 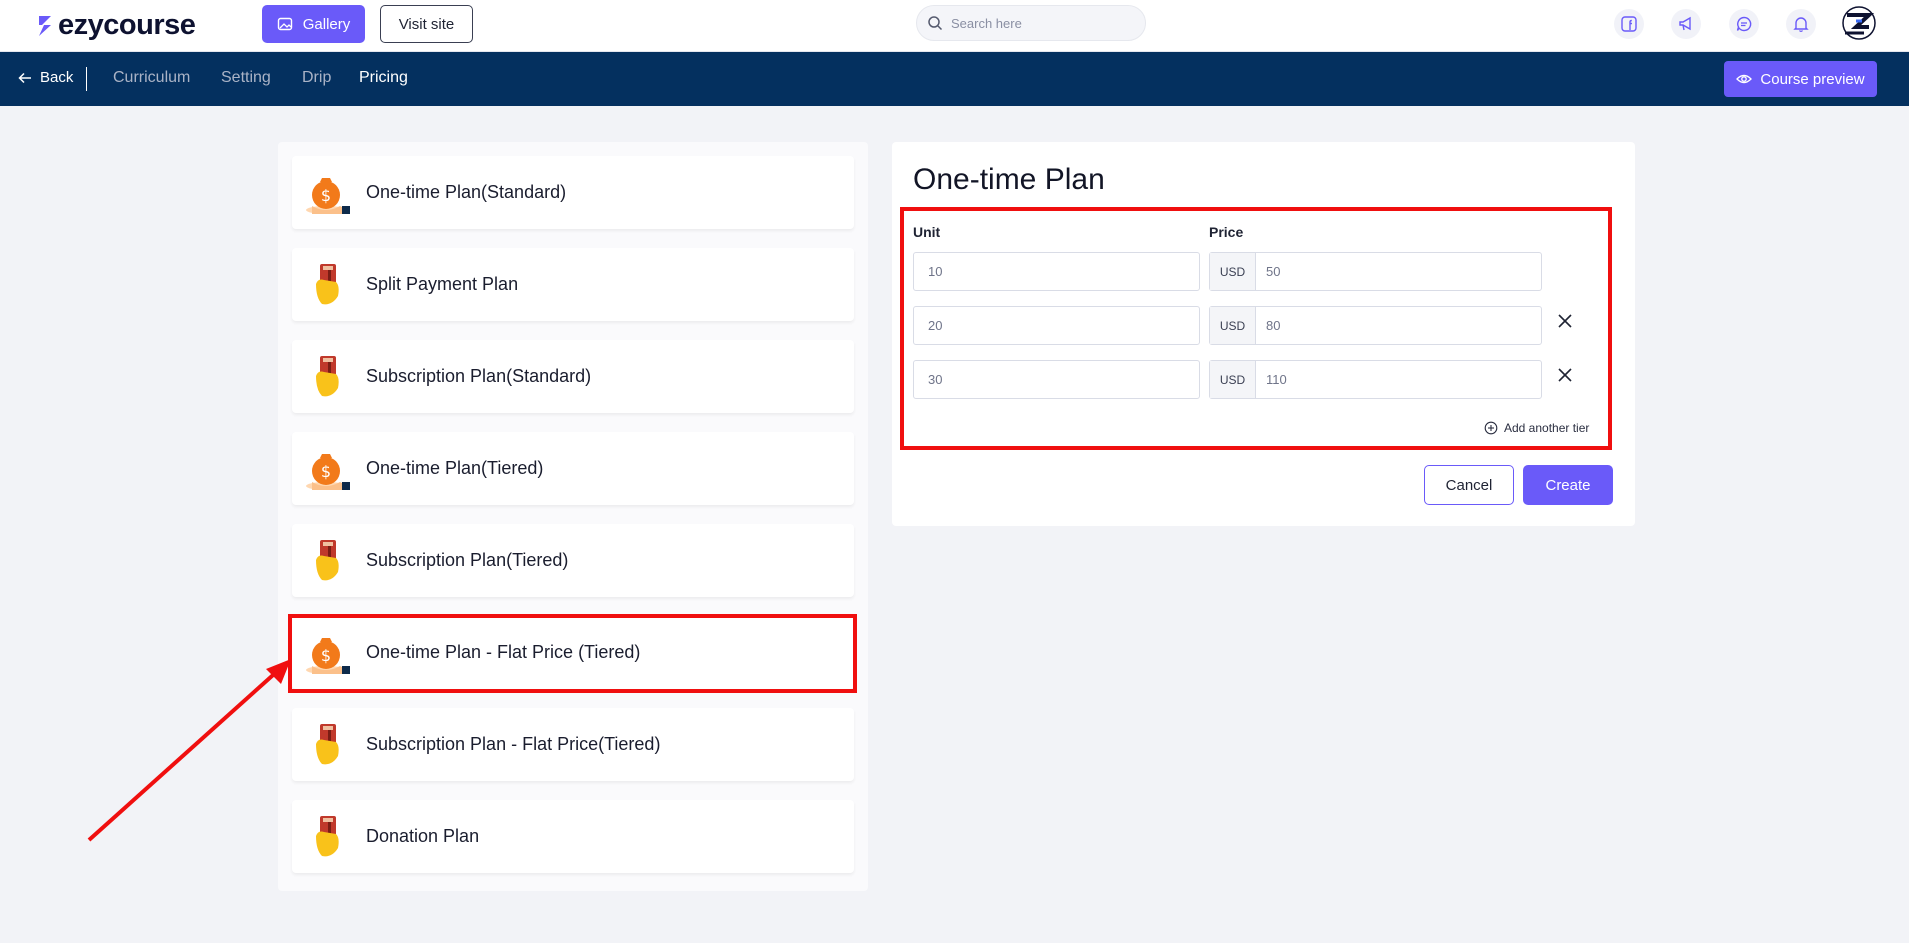 I want to click on gallery-icon, so click(x=284, y=24).